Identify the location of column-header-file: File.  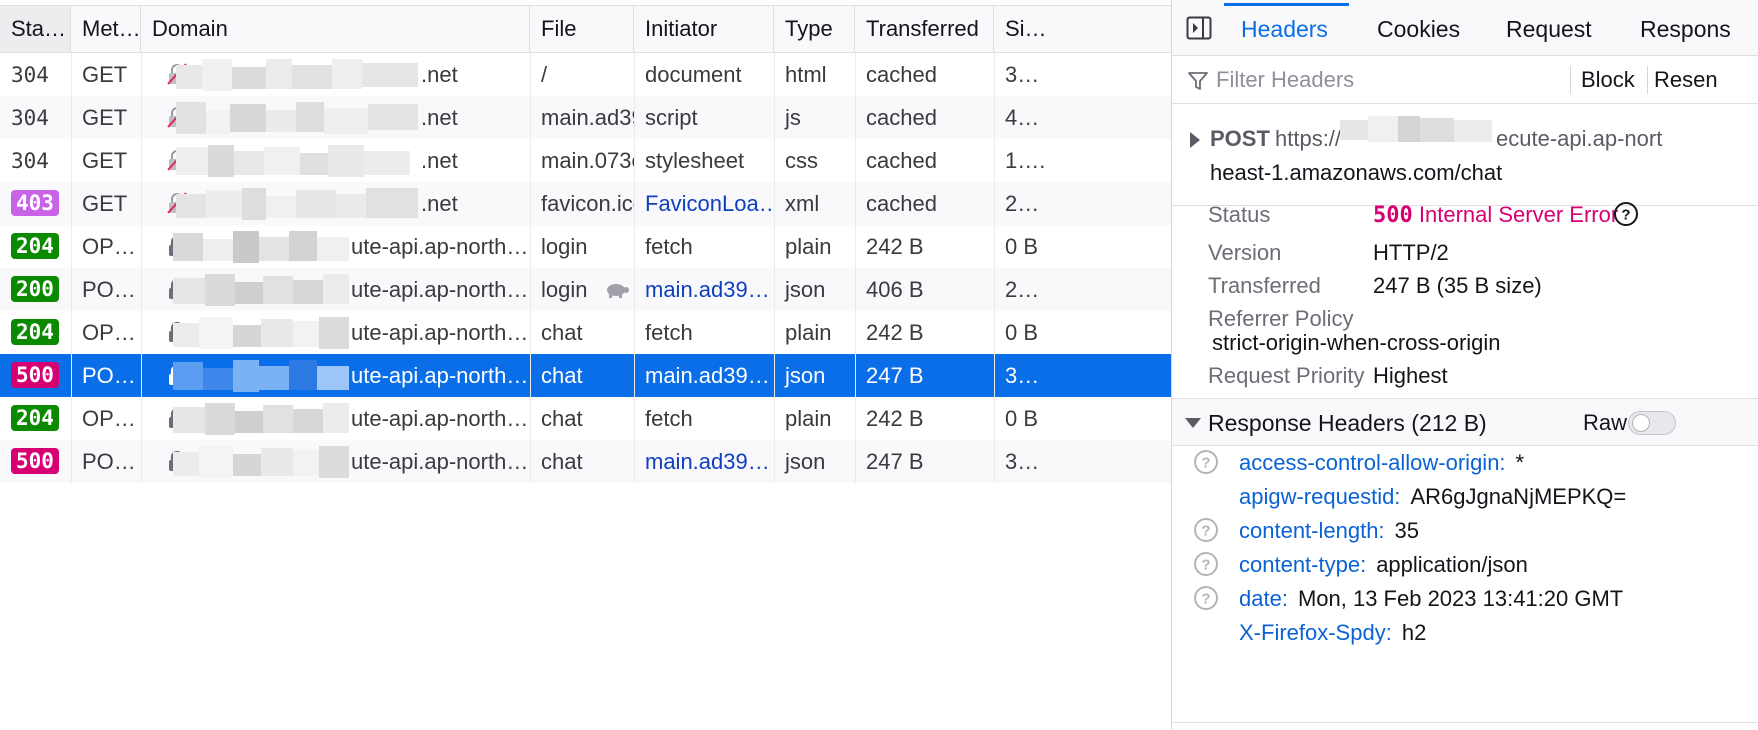
(582, 29).